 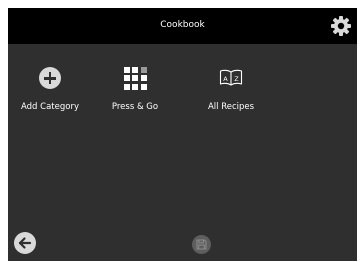 I want to click on add-category-label: Add Category, so click(x=50, y=107).